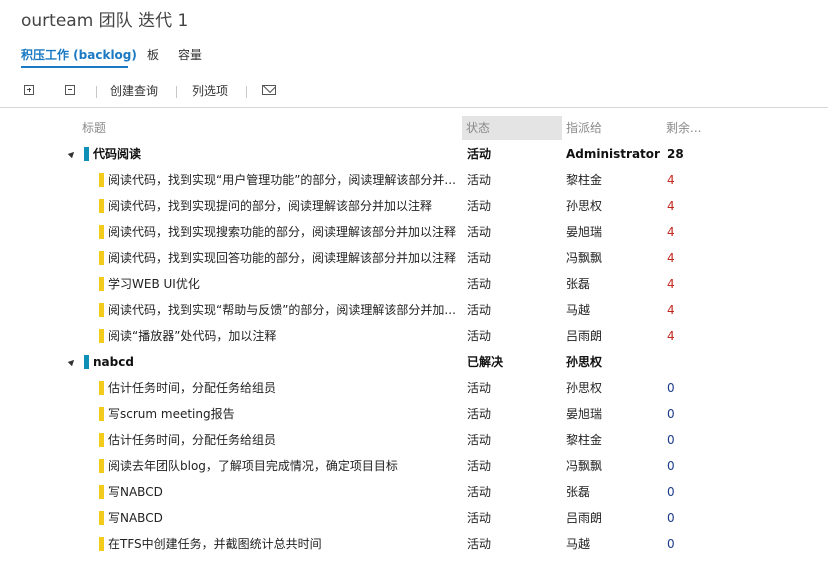  Describe the element at coordinates (414, 518) in the screenshot. I see `task-row: 写NABCD 活动 吕雨朗 0` at that location.